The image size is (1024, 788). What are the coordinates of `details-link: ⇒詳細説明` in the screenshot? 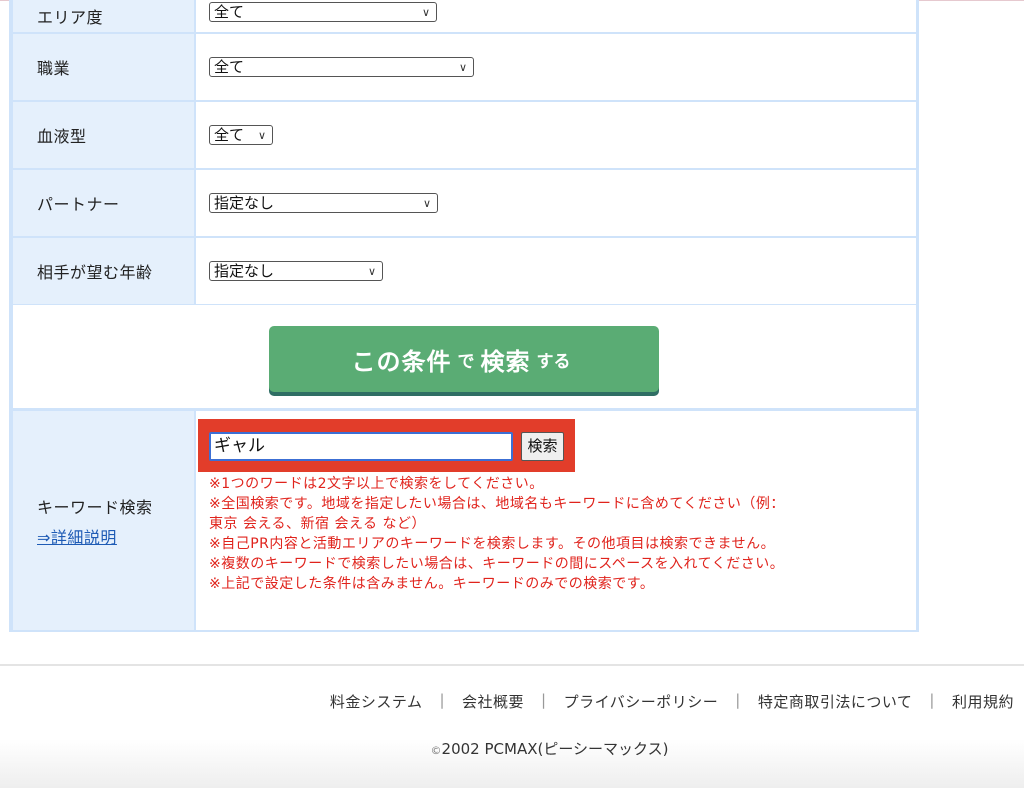 It's located at (77, 536).